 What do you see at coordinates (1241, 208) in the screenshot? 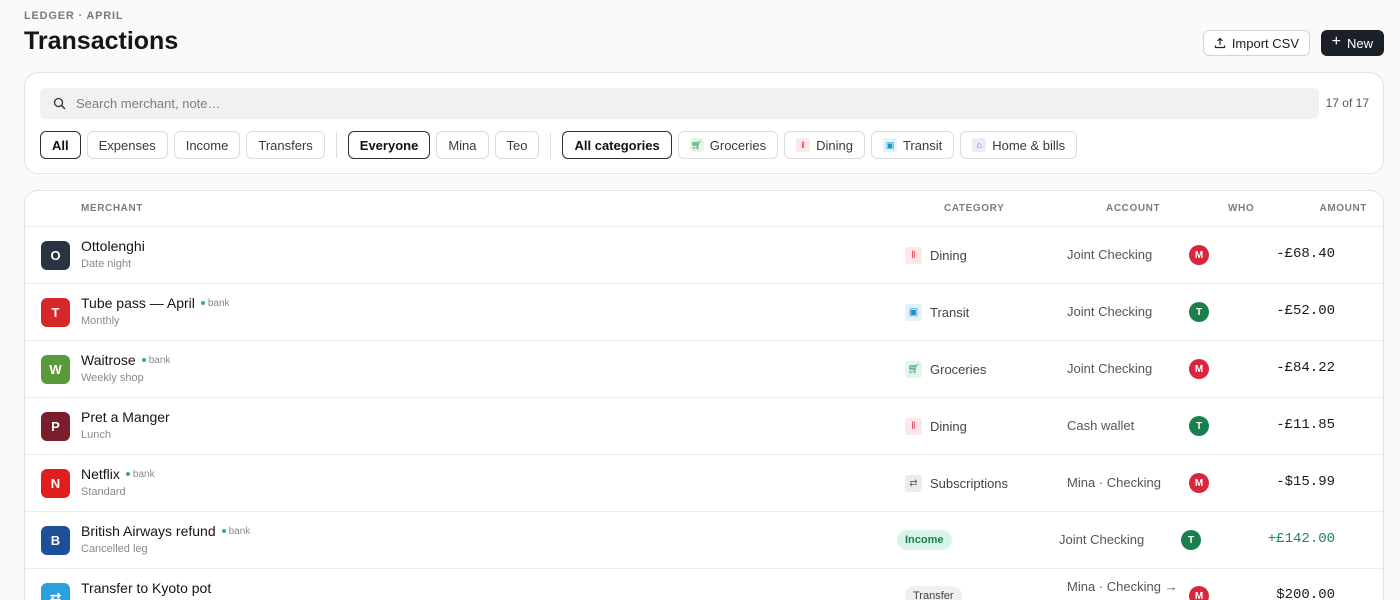
I see `column-who: WHO` at bounding box center [1241, 208].